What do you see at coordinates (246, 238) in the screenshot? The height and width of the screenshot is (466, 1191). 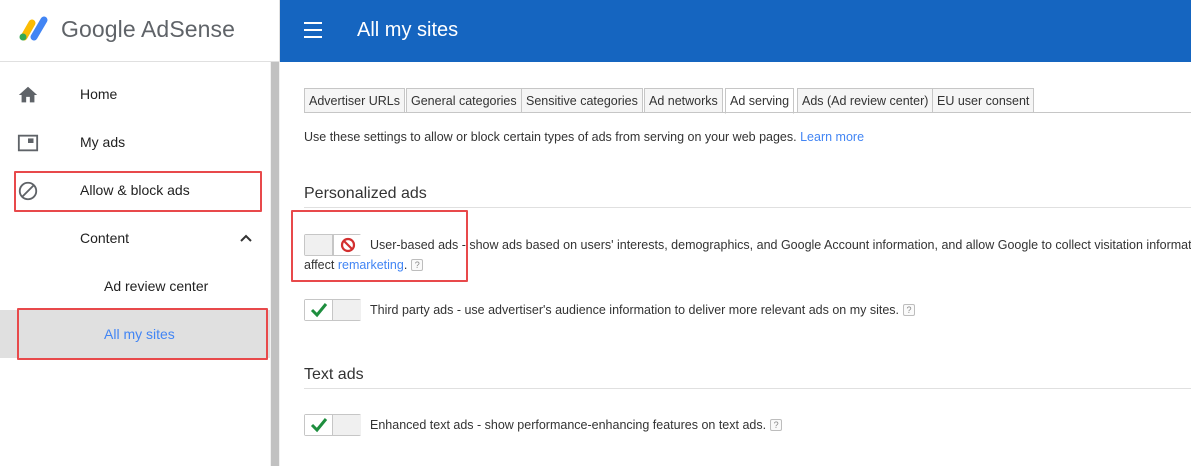 I see `chevron-up-icon` at bounding box center [246, 238].